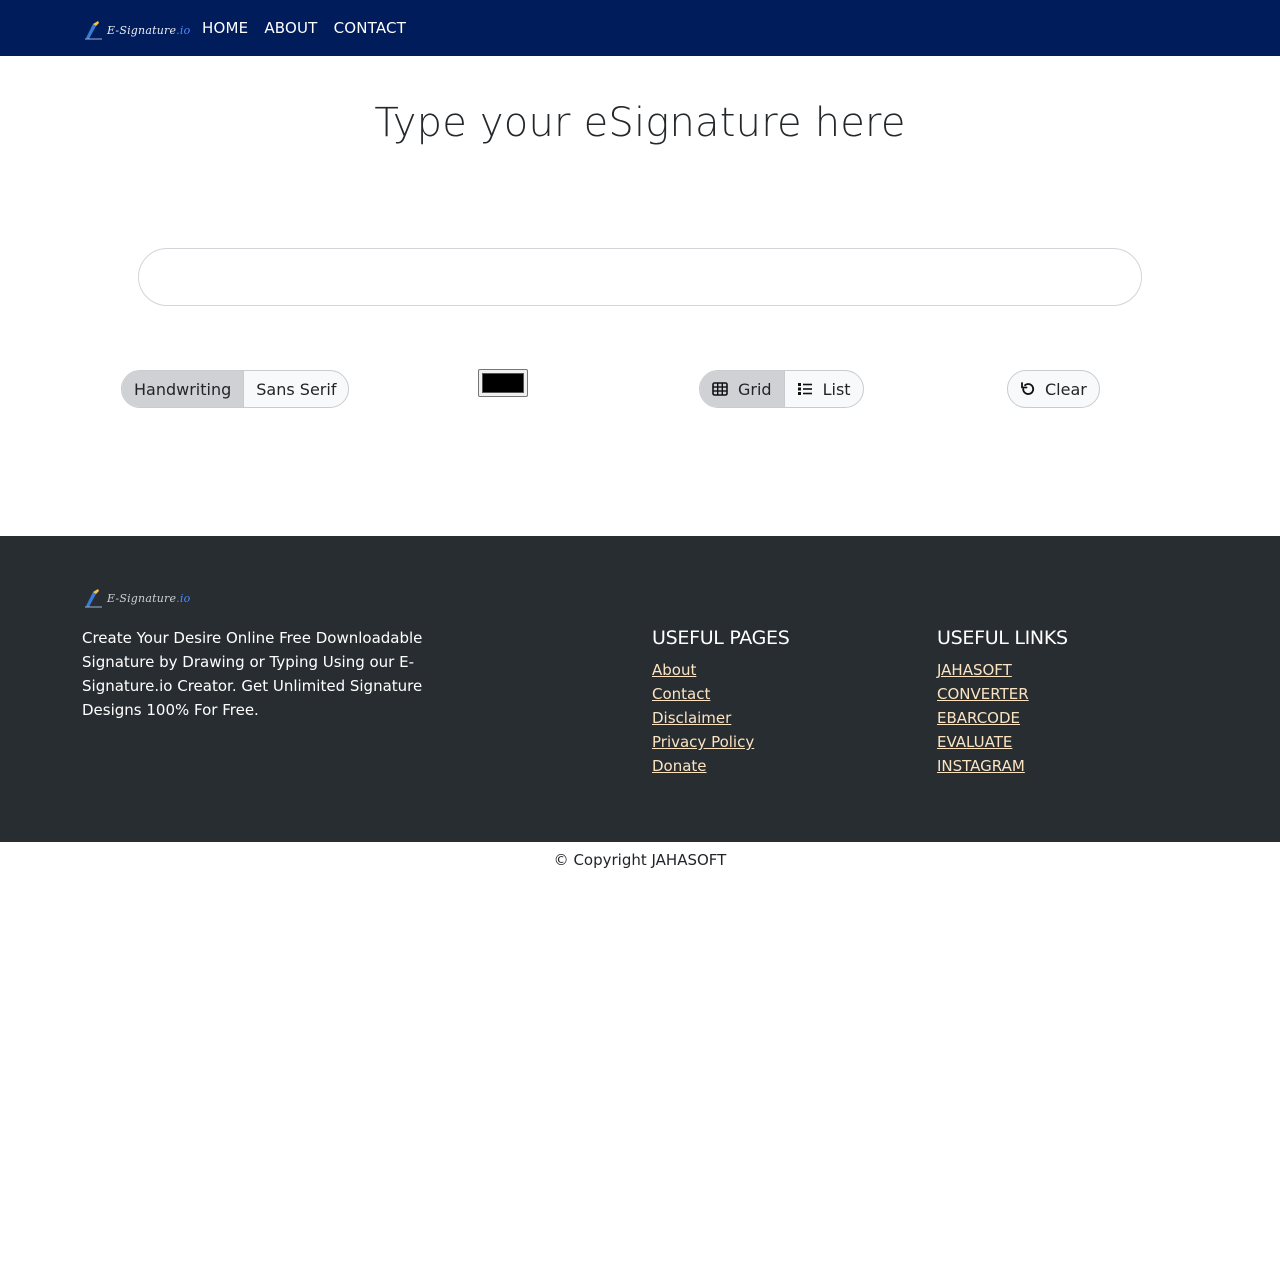  What do you see at coordinates (836, 389) in the screenshot?
I see `view-list-label: List` at bounding box center [836, 389].